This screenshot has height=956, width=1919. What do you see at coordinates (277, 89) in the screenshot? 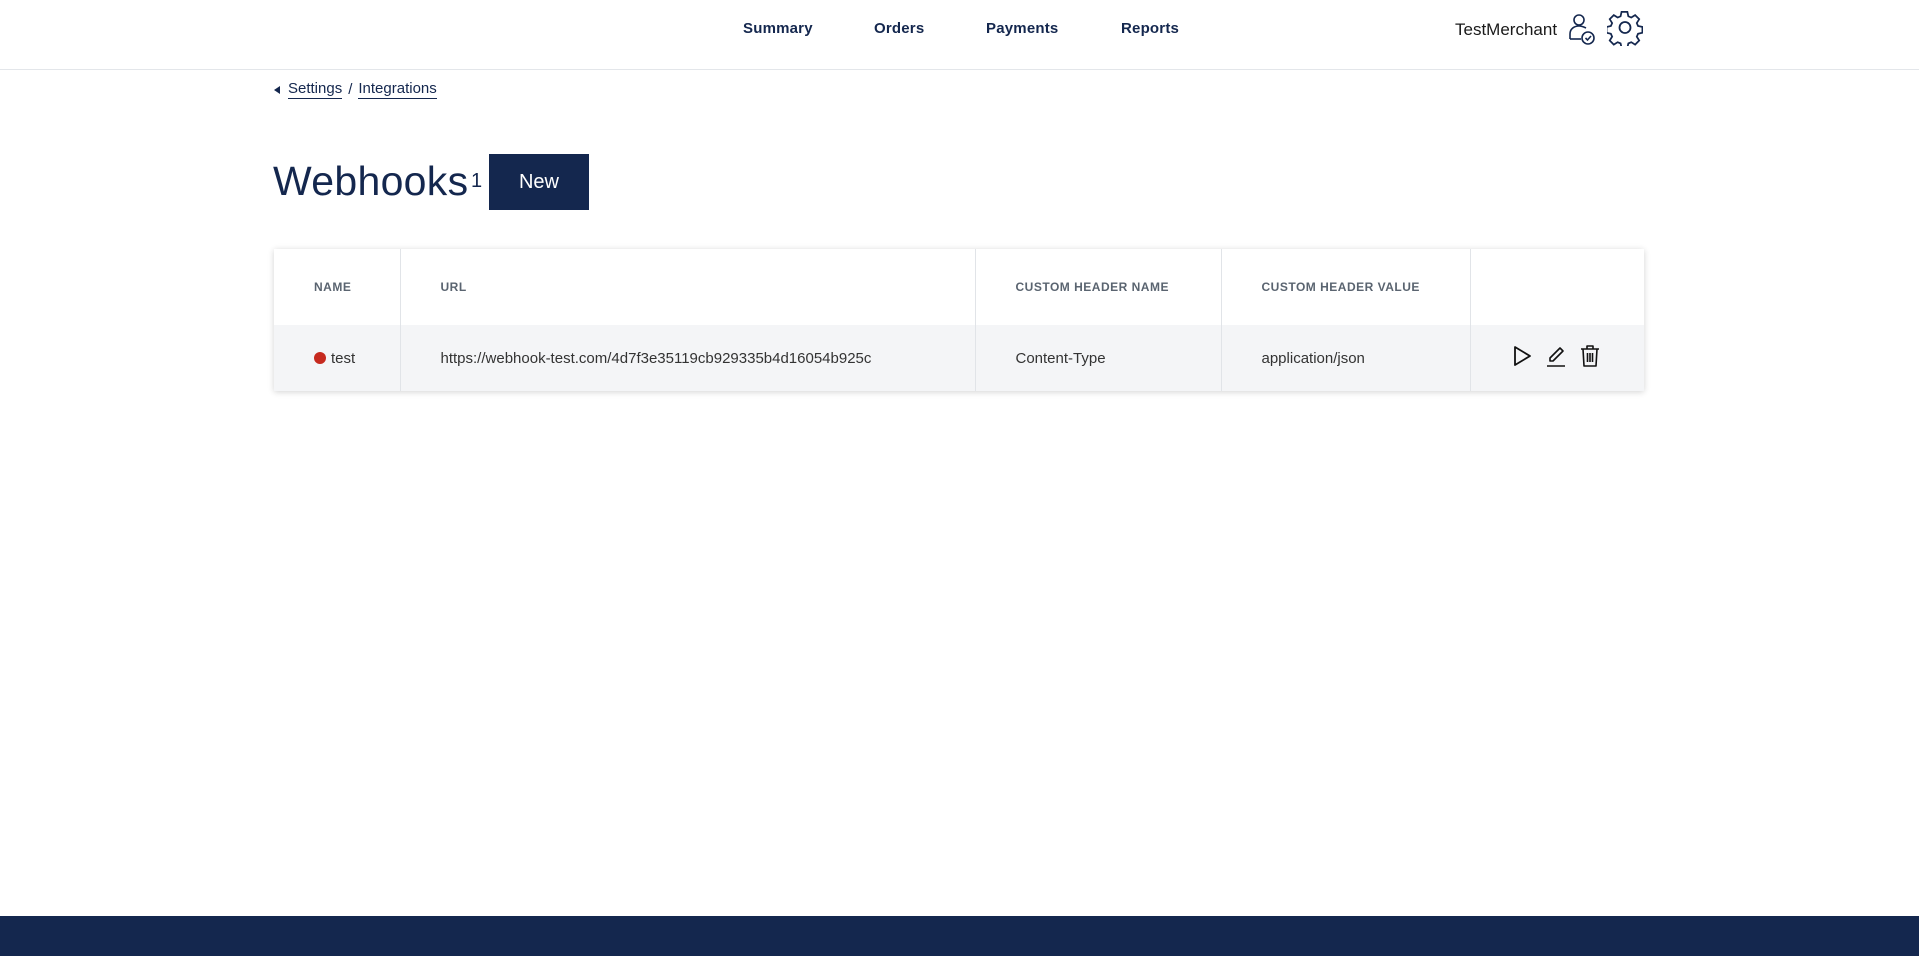
I see `back-caret-icon` at bounding box center [277, 89].